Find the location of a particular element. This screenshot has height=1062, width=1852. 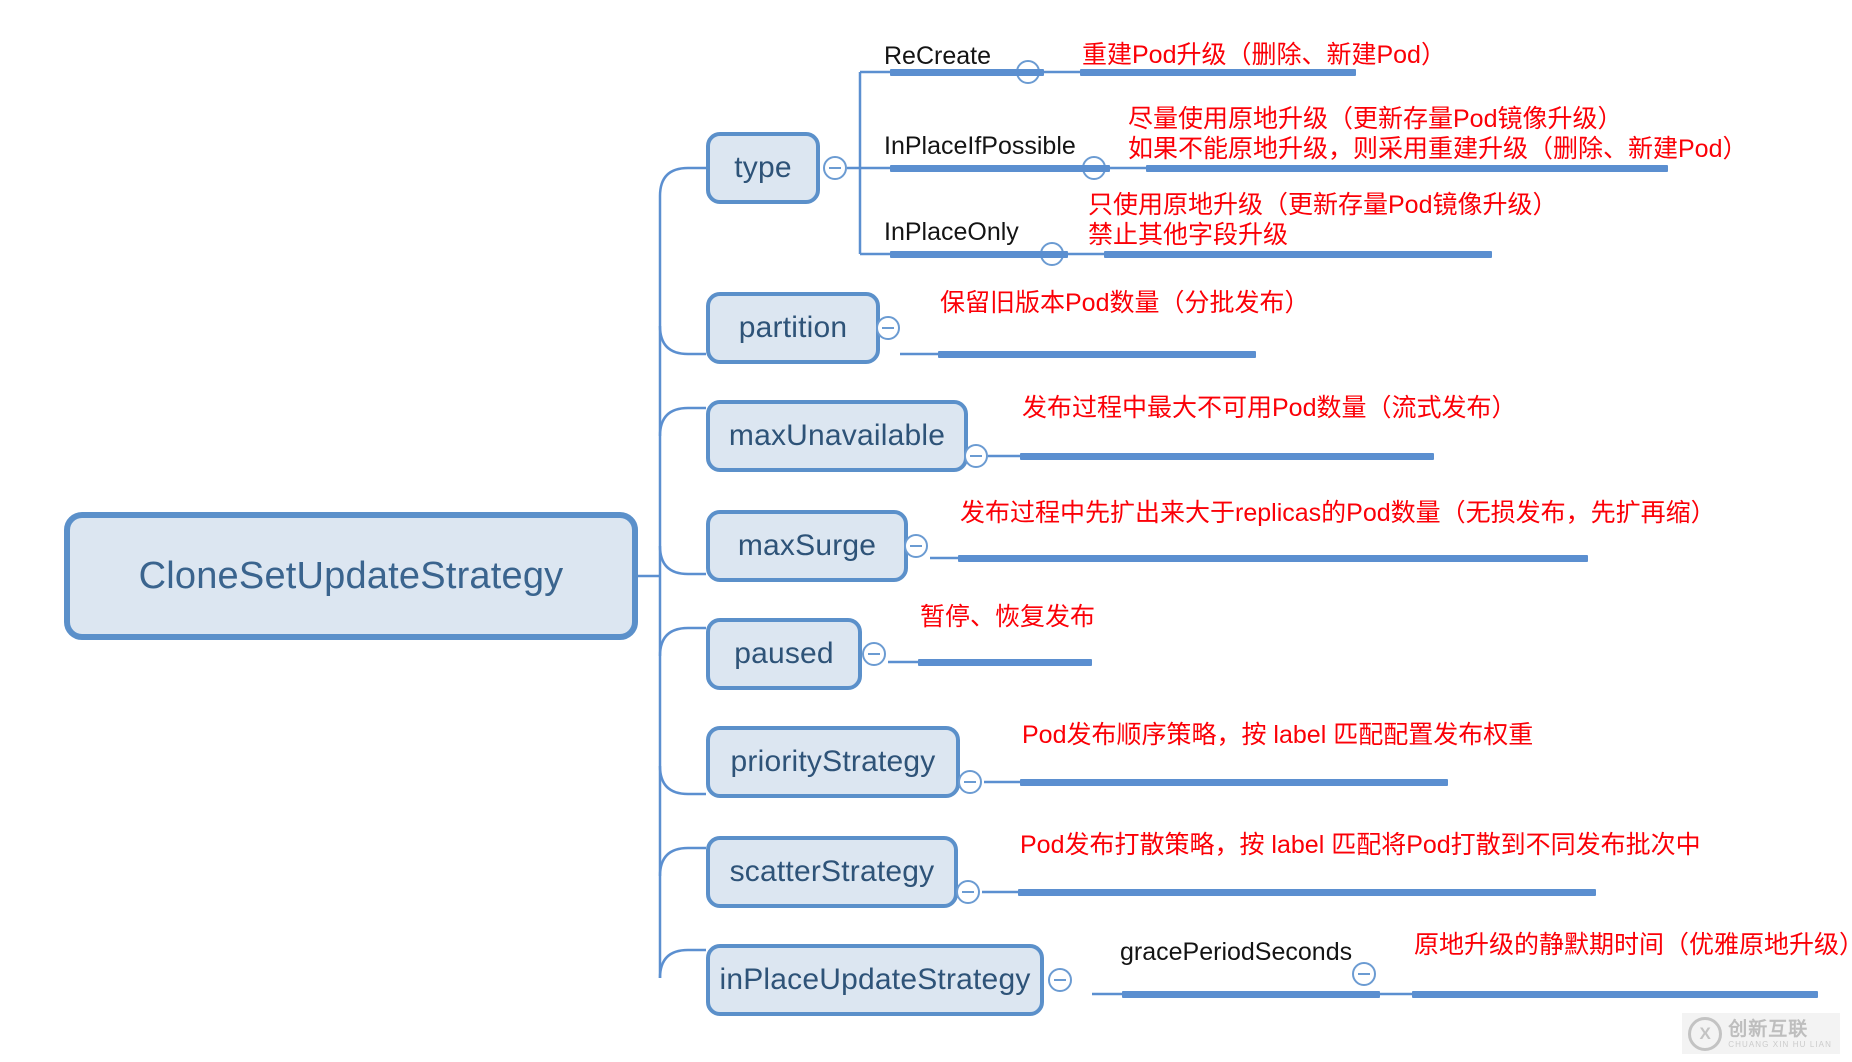

node-paused-label: paused is located at coordinates (784, 653).